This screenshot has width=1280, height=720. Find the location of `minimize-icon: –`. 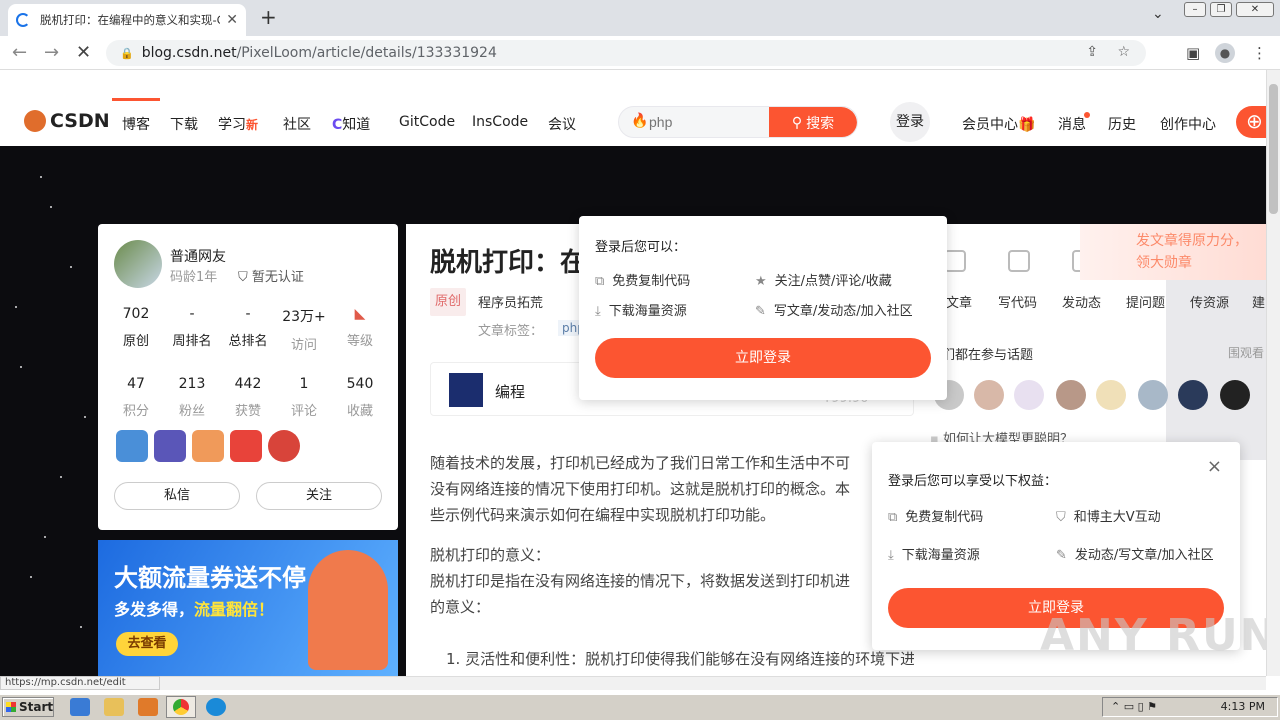

minimize-icon: – is located at coordinates (1195, 9).